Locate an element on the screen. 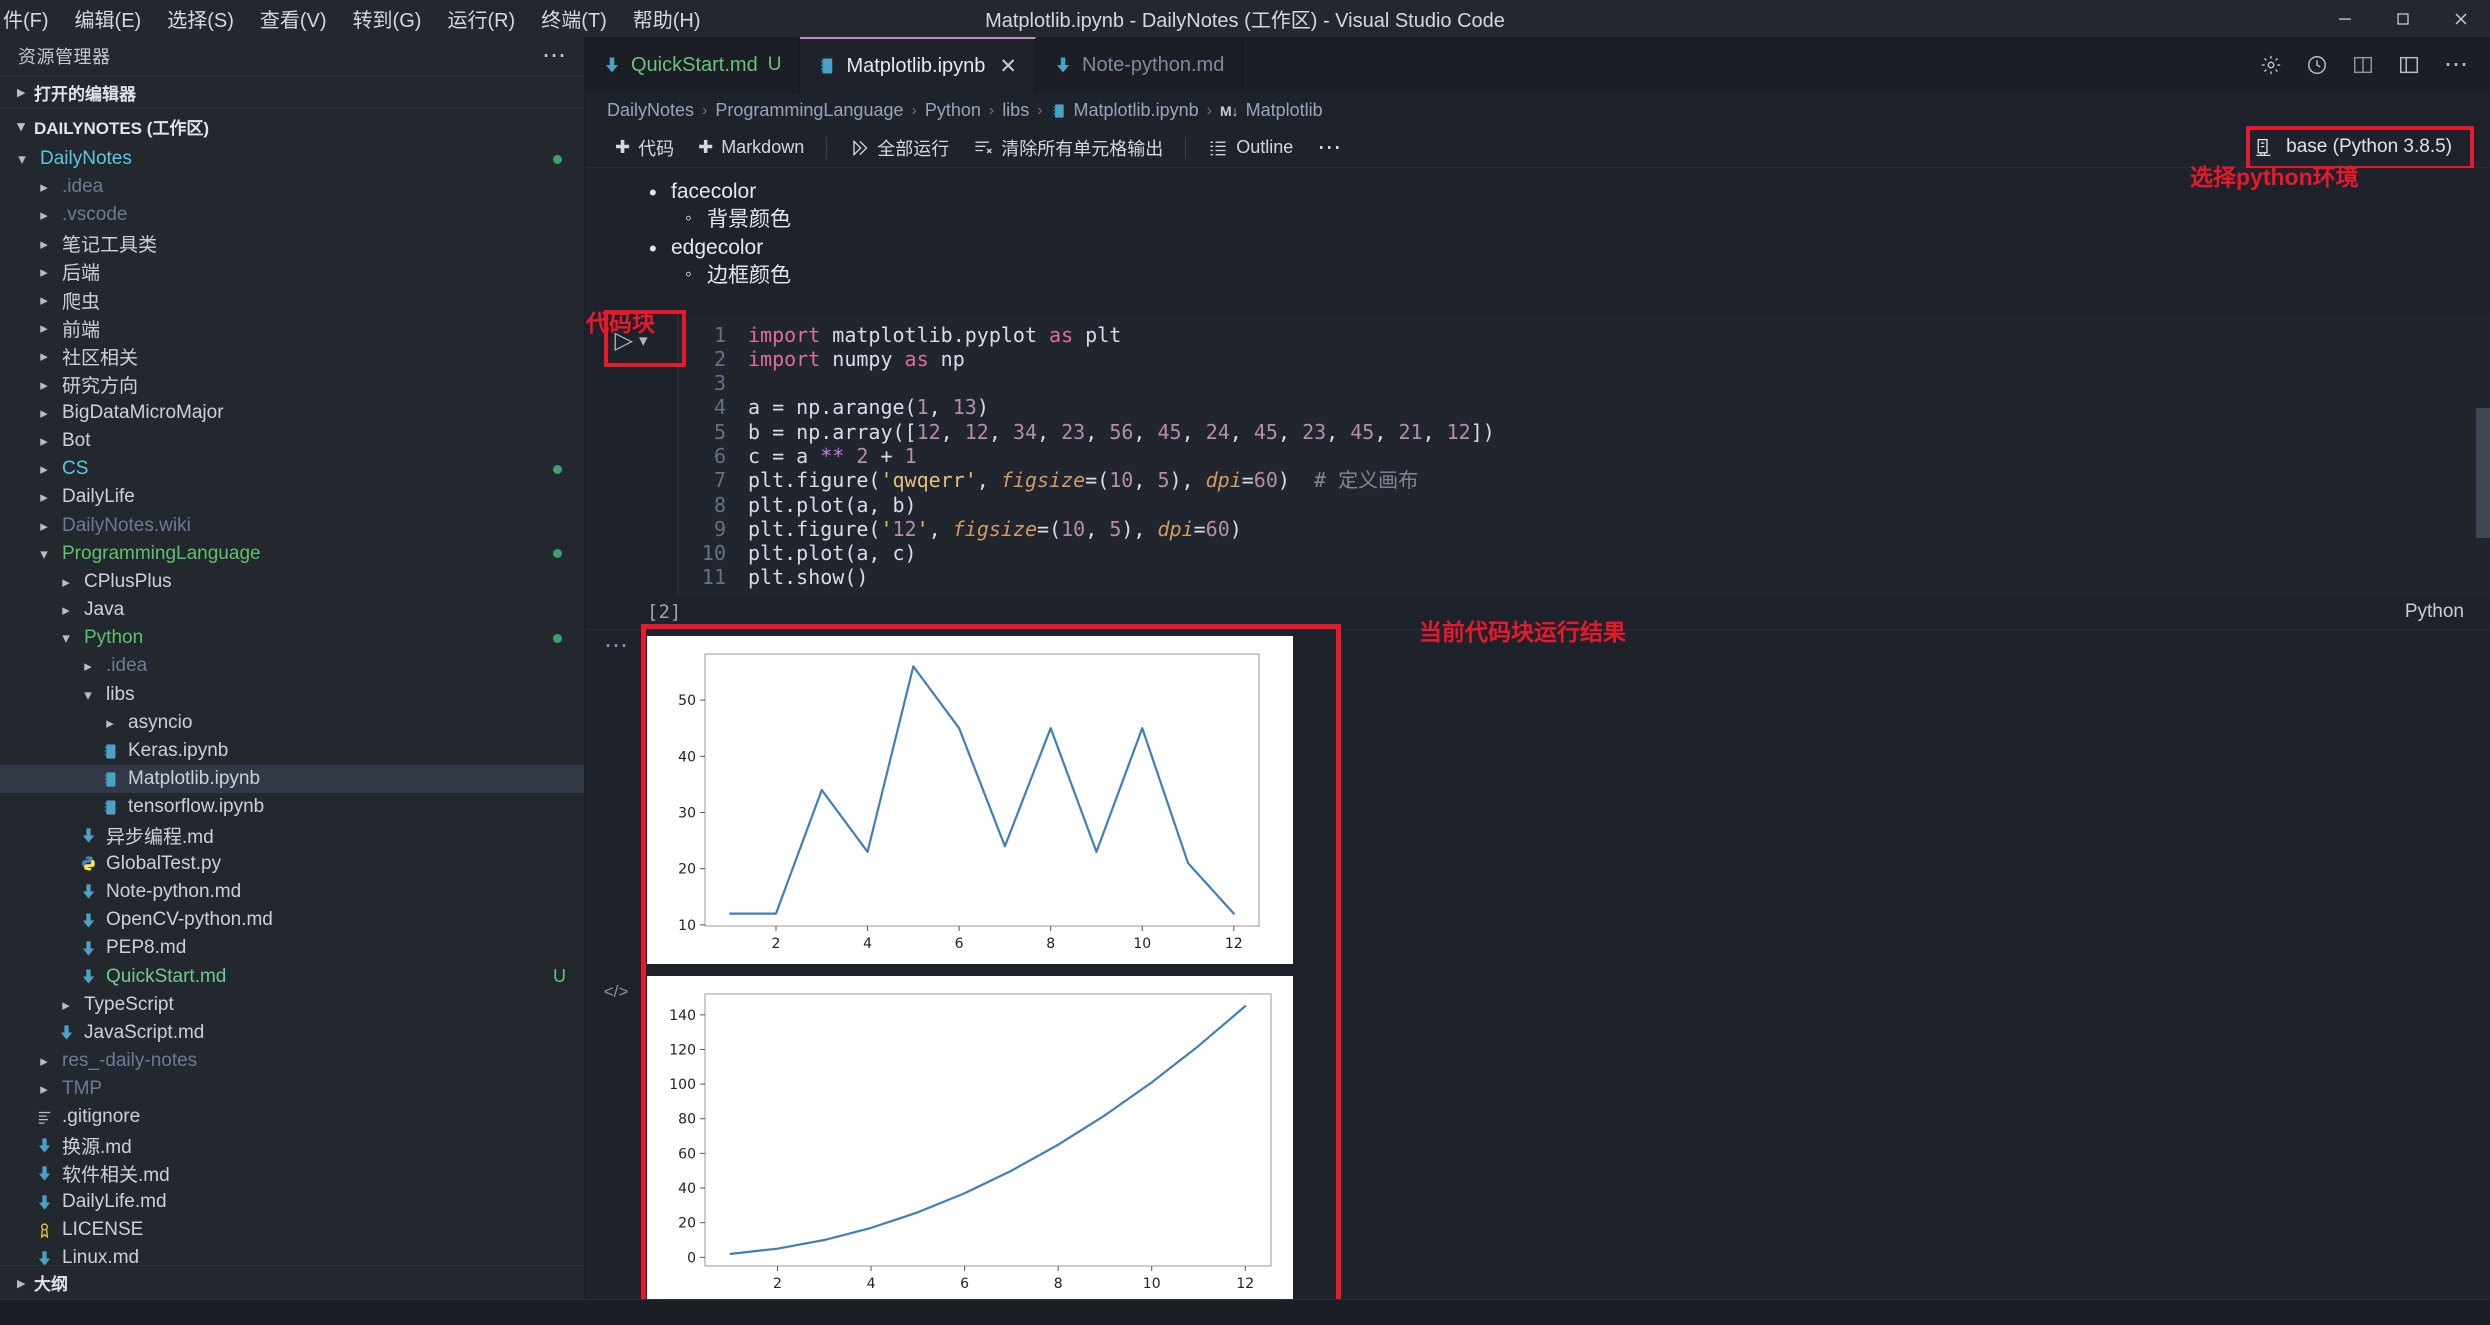 The width and height of the screenshot is (2490, 1325). tree-item-pep8.md: PEP8.md is located at coordinates (292, 948).